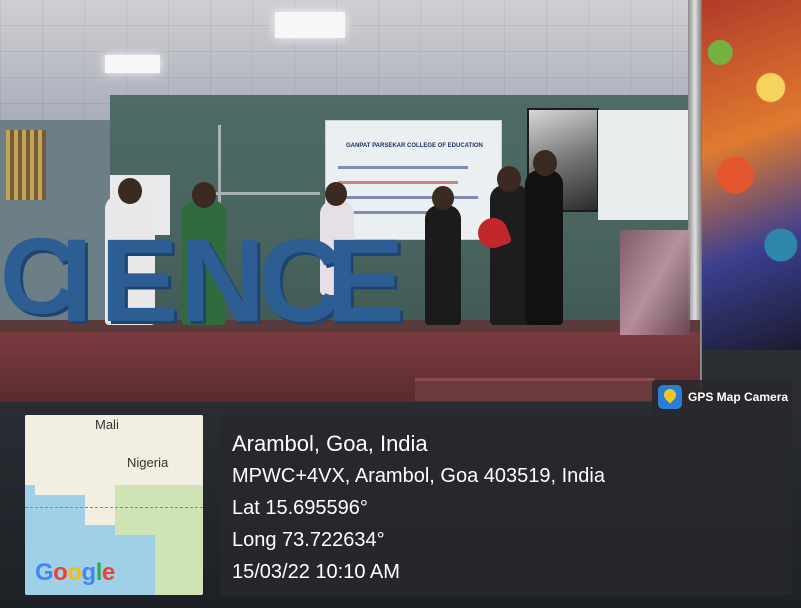  What do you see at coordinates (223, 281) in the screenshot?
I see `stage-sign-letter: N` at bounding box center [223, 281].